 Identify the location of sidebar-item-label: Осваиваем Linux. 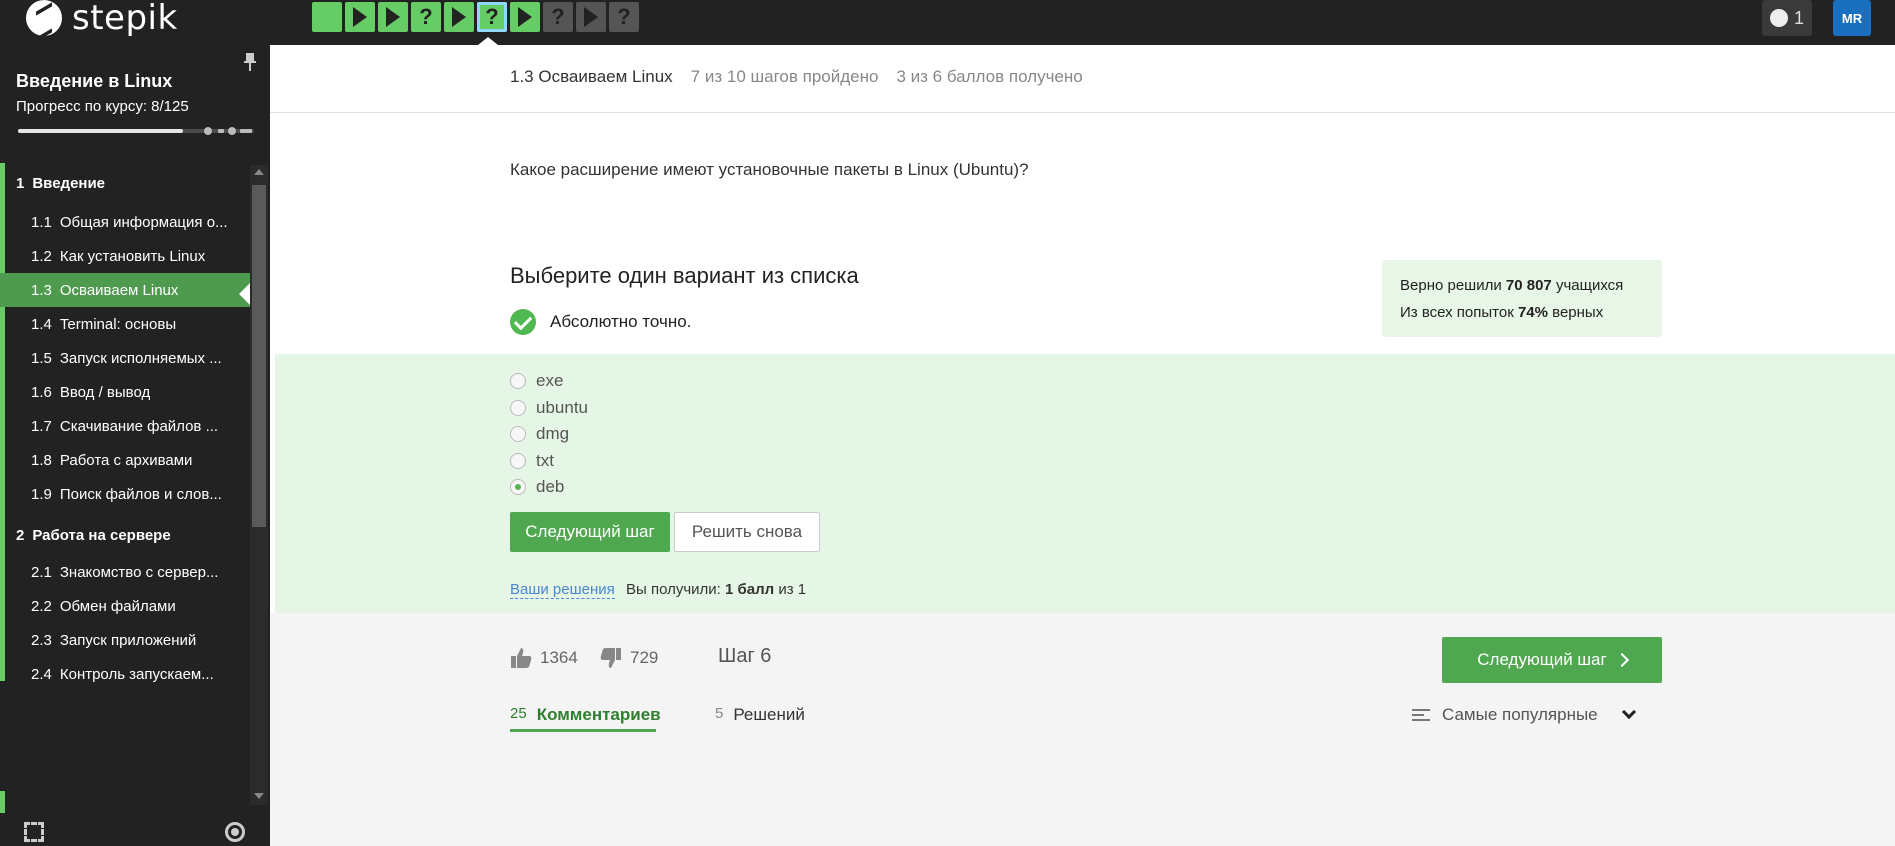
(119, 290).